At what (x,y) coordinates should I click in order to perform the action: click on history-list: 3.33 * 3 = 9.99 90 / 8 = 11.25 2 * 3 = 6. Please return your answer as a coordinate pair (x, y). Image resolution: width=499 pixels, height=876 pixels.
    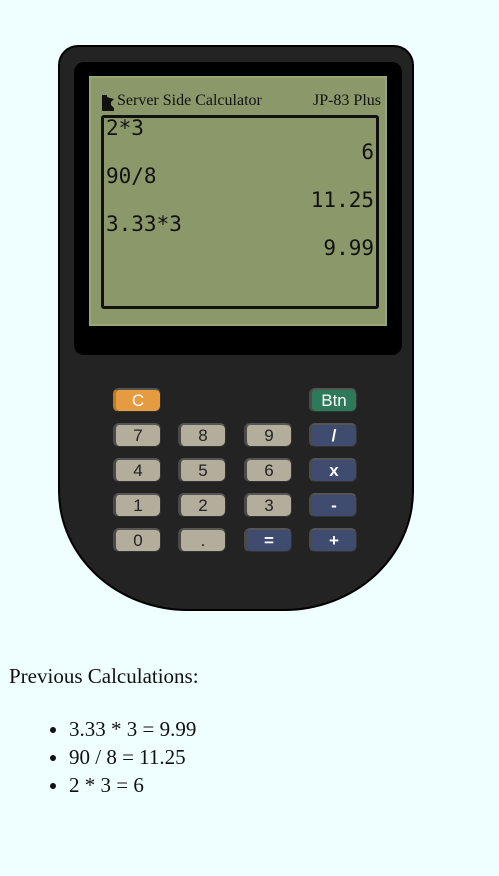
    Looking at the image, I should click on (98, 757).